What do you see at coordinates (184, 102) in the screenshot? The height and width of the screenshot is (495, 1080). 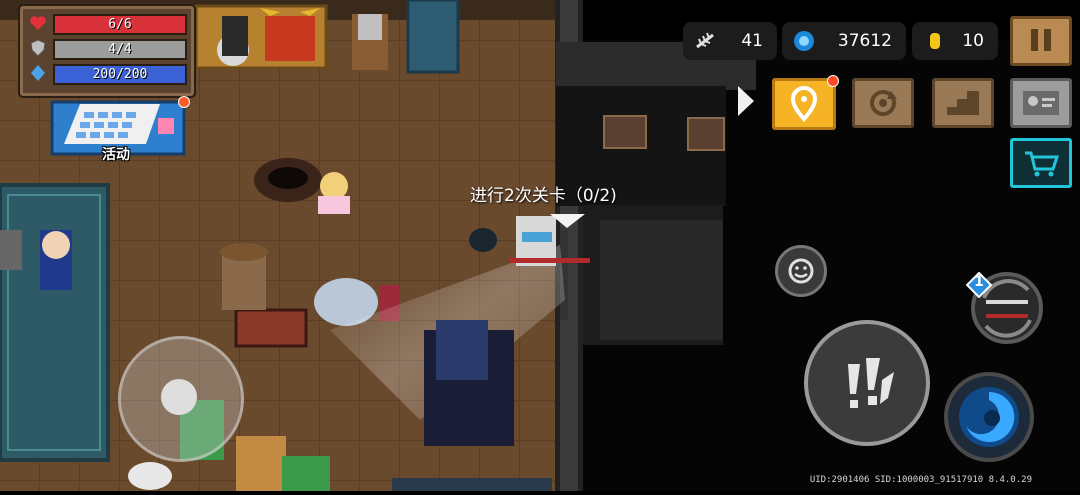 I see `activity-notification-dot` at bounding box center [184, 102].